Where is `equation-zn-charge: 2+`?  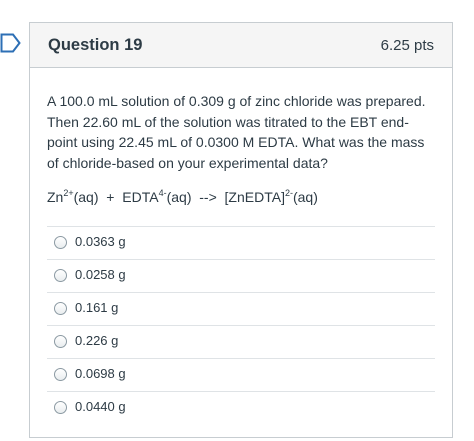
equation-zn-charge: 2+ is located at coordinates (68, 193).